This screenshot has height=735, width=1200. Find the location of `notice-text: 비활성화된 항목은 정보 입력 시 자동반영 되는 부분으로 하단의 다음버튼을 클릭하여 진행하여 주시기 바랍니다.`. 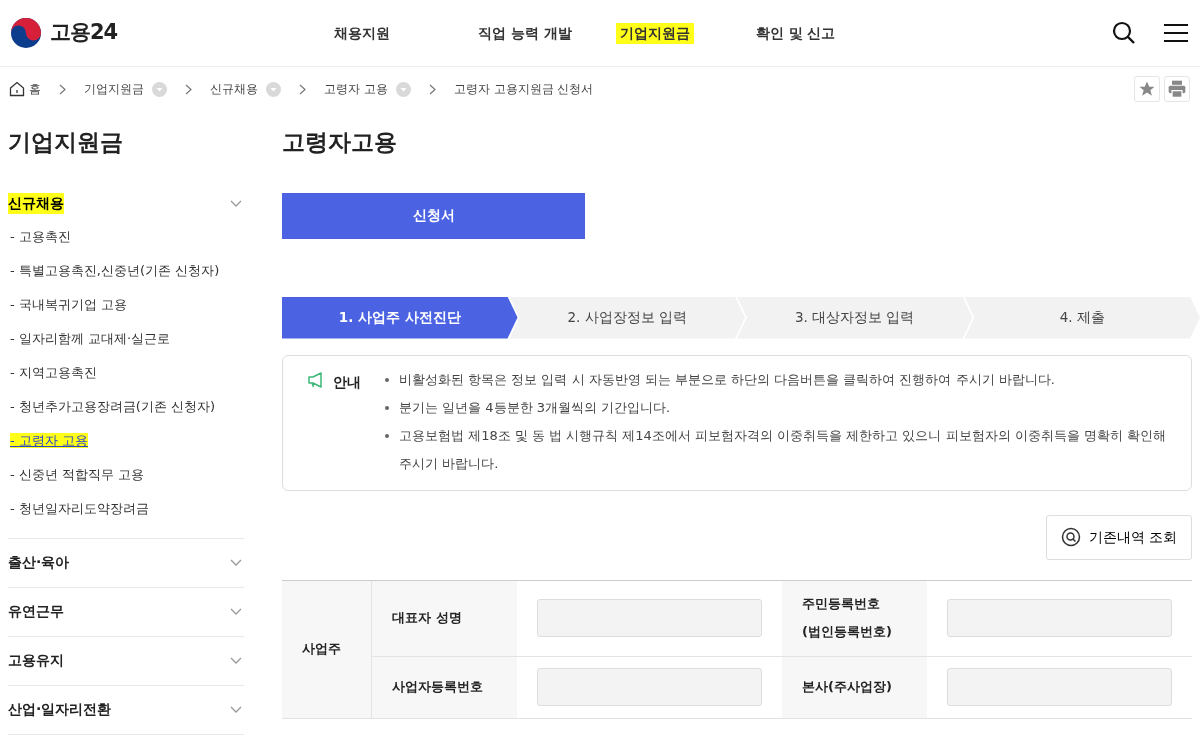

notice-text: 비활성화된 항목은 정보 입력 시 자동반영 되는 부분으로 하단의 다음버튼을 클릭하여 진행하여 주시기 바랍니다. is located at coordinates (727, 379).